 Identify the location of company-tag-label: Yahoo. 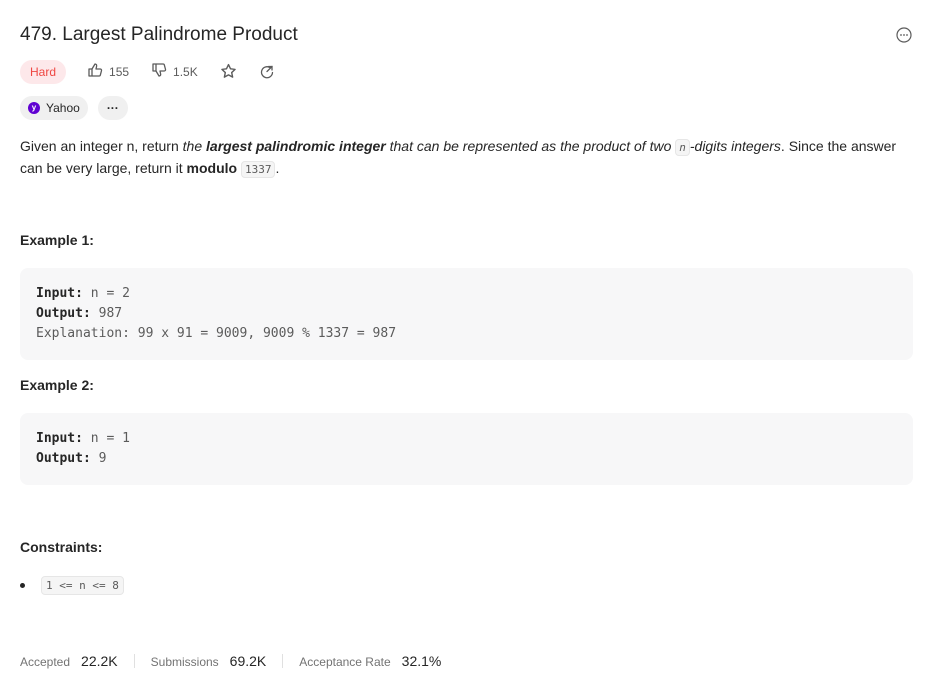
(63, 107).